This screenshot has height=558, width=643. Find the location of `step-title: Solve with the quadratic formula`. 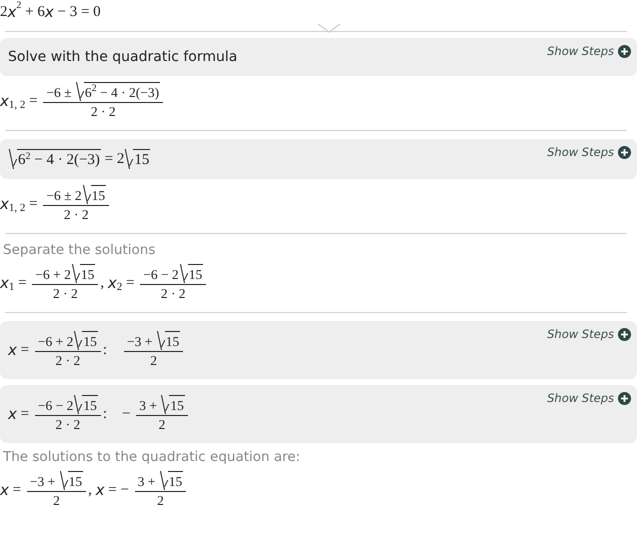

step-title: Solve with the quadratic formula is located at coordinates (123, 57).